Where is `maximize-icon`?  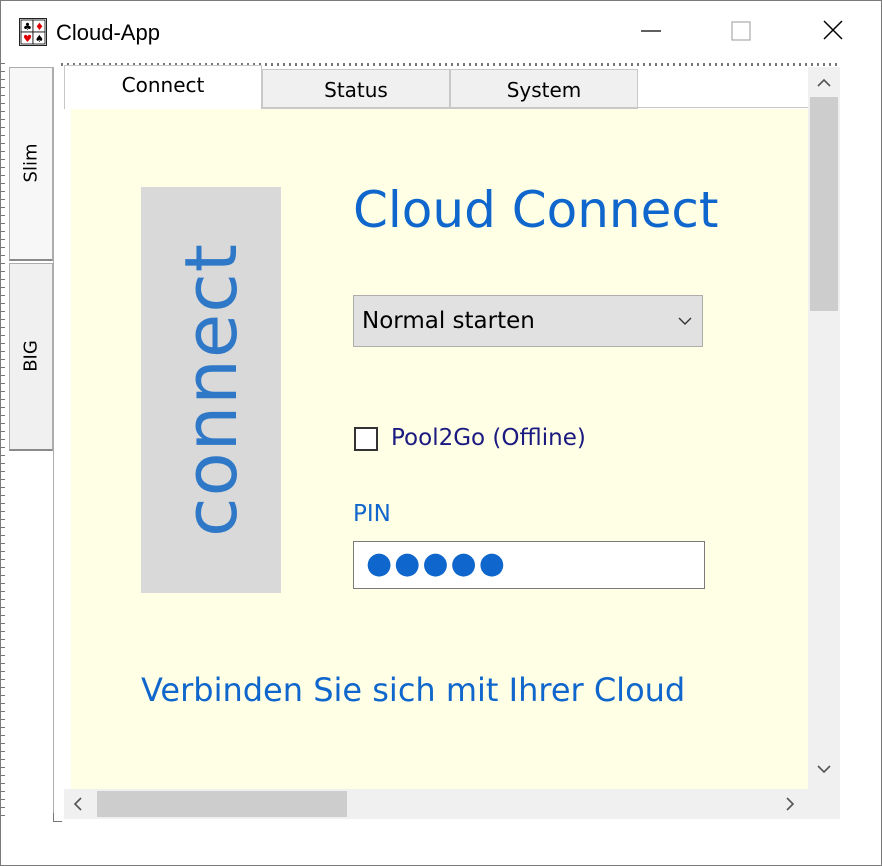
maximize-icon is located at coordinates (741, 31).